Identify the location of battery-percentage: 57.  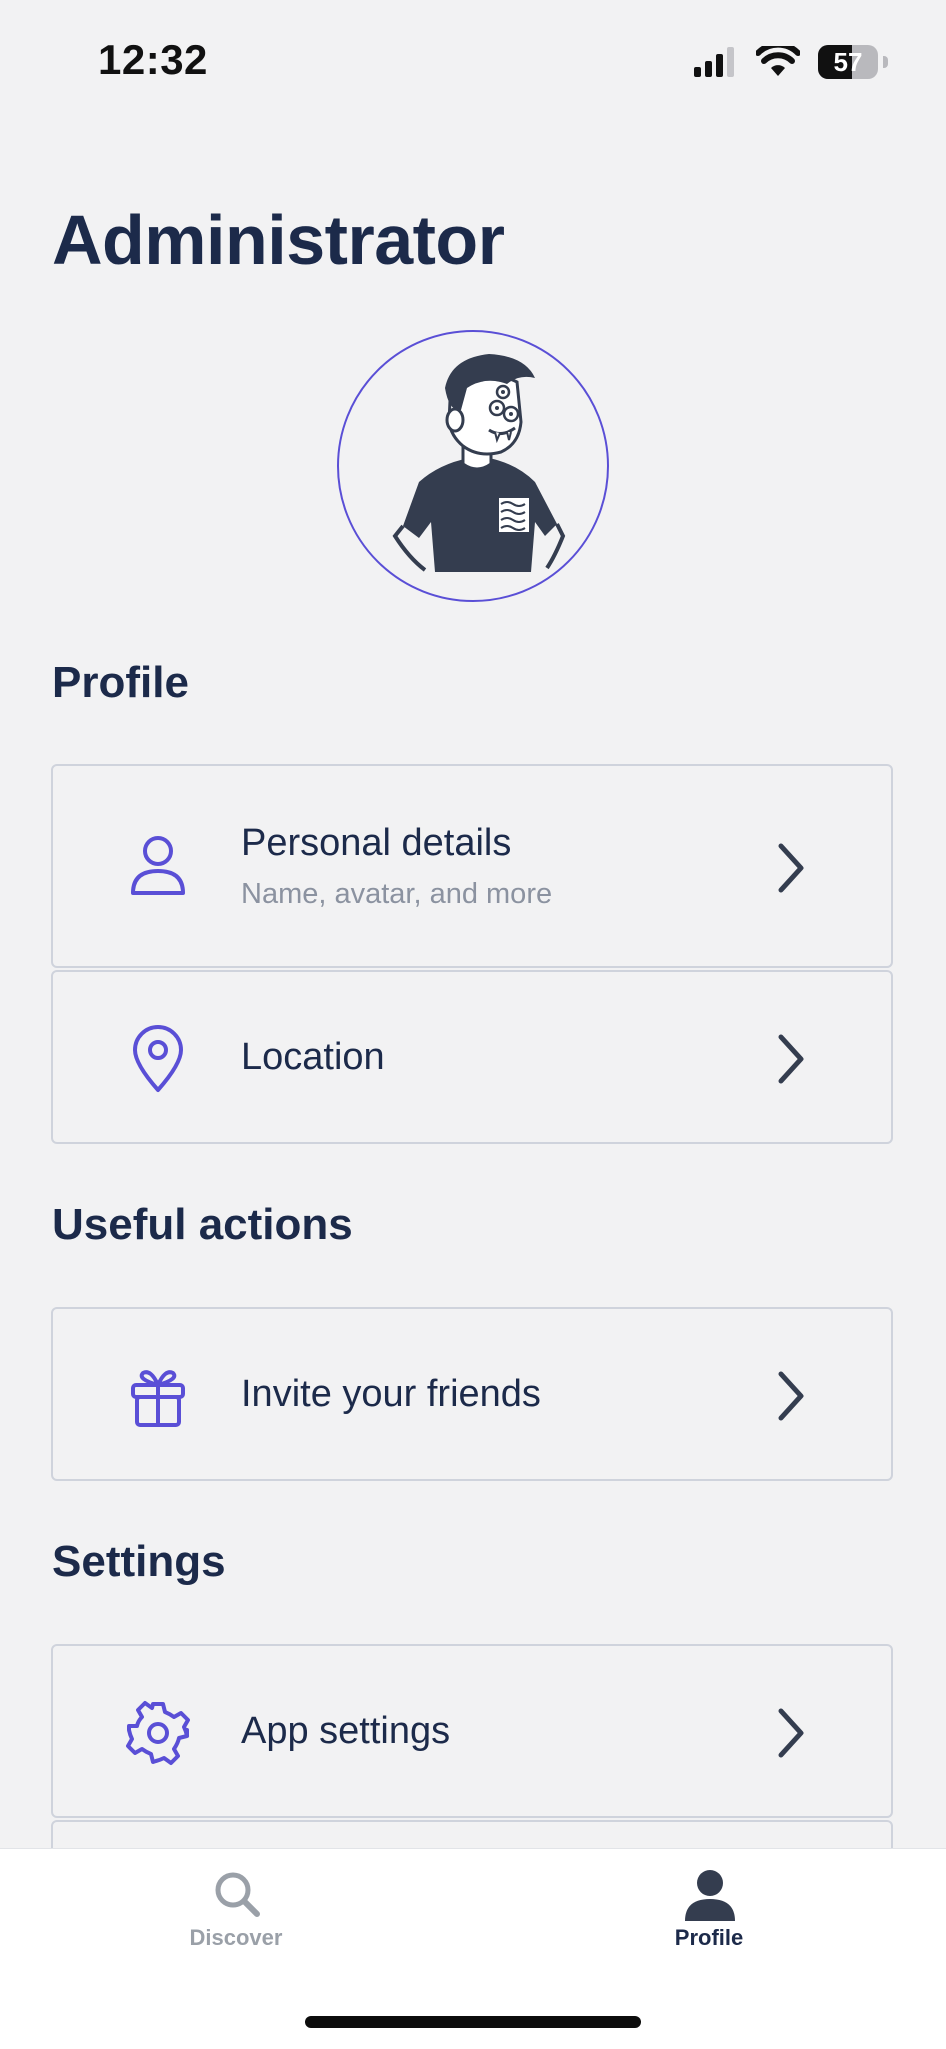
(848, 62).